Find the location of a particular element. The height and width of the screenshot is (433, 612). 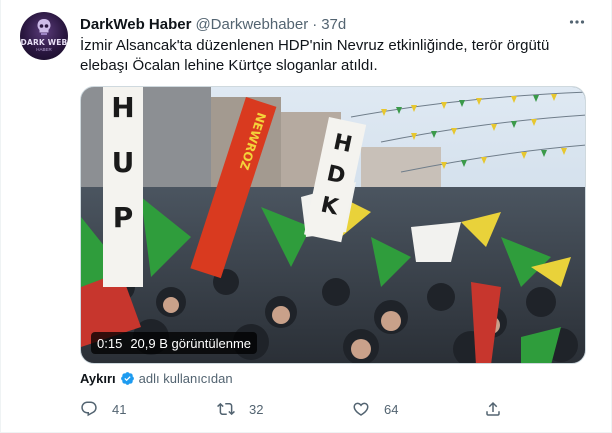

more-horizontal-icon is located at coordinates (577, 22).